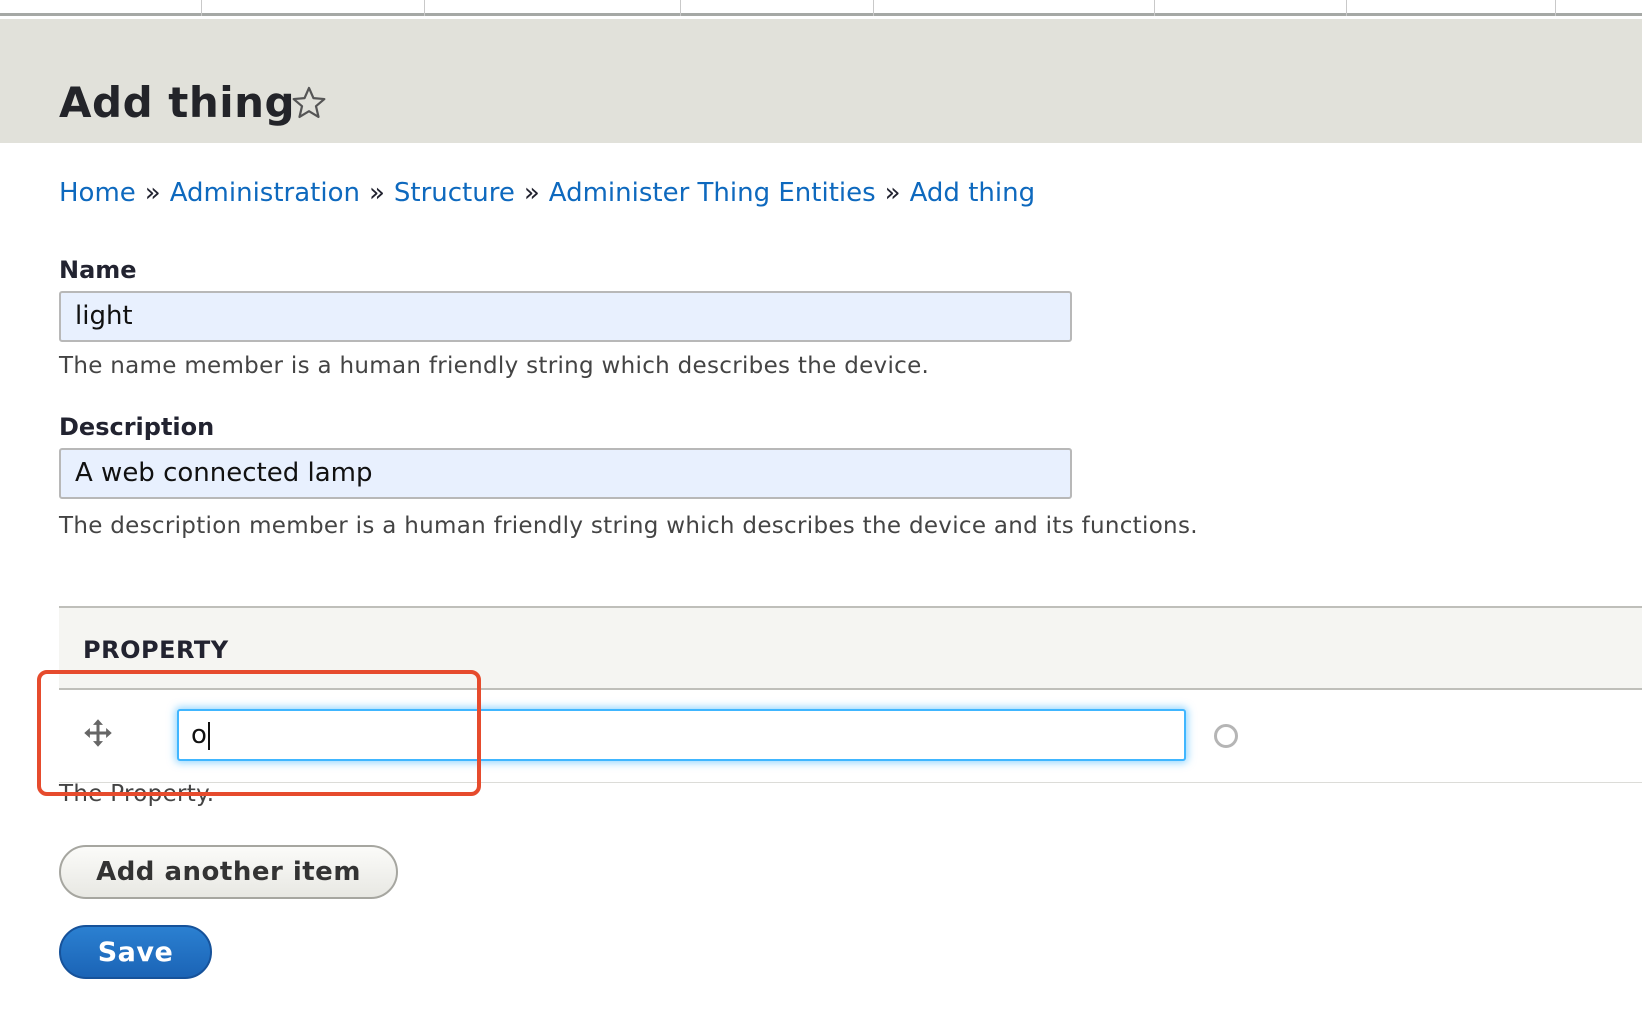 Image resolution: width=1642 pixels, height=1028 pixels. Describe the element at coordinates (972, 193) in the screenshot. I see `breadcrumb-link-add-thing: Add thing` at that location.